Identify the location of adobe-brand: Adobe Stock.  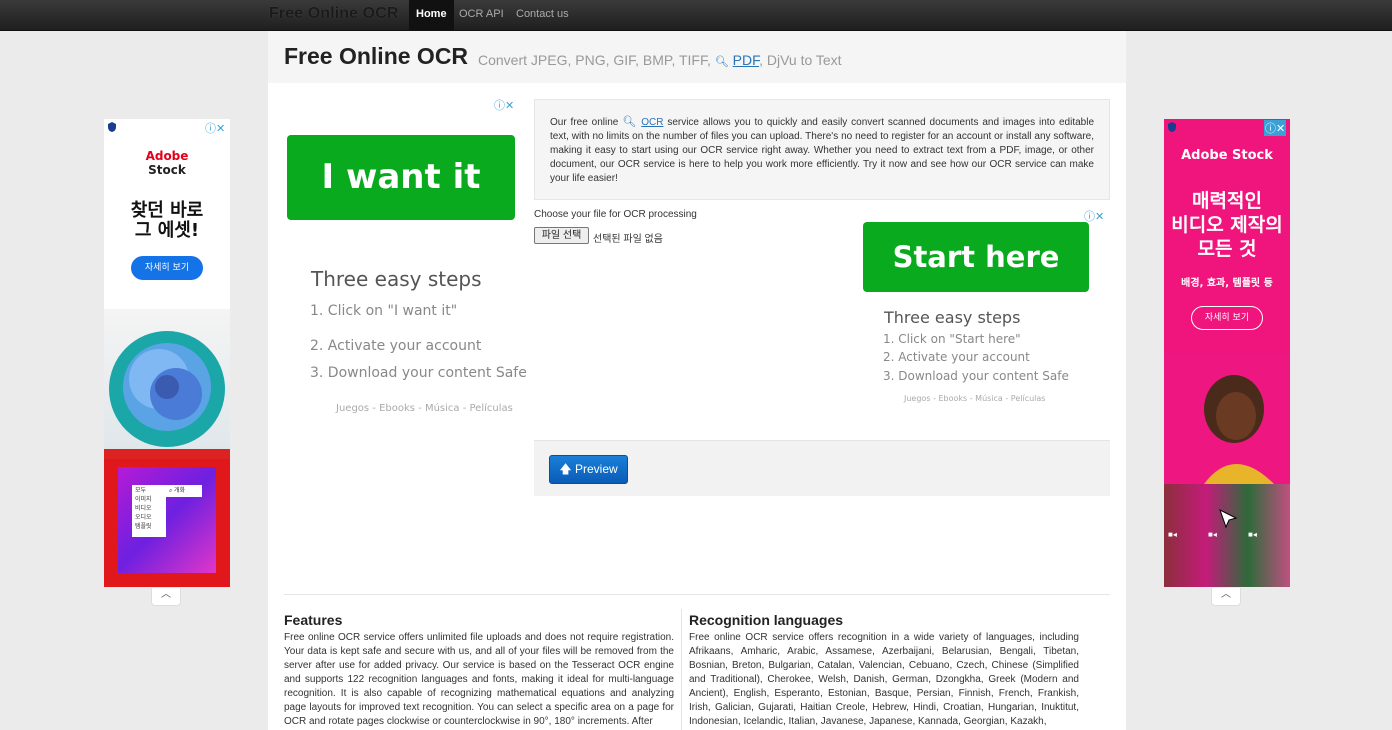
(1227, 155).